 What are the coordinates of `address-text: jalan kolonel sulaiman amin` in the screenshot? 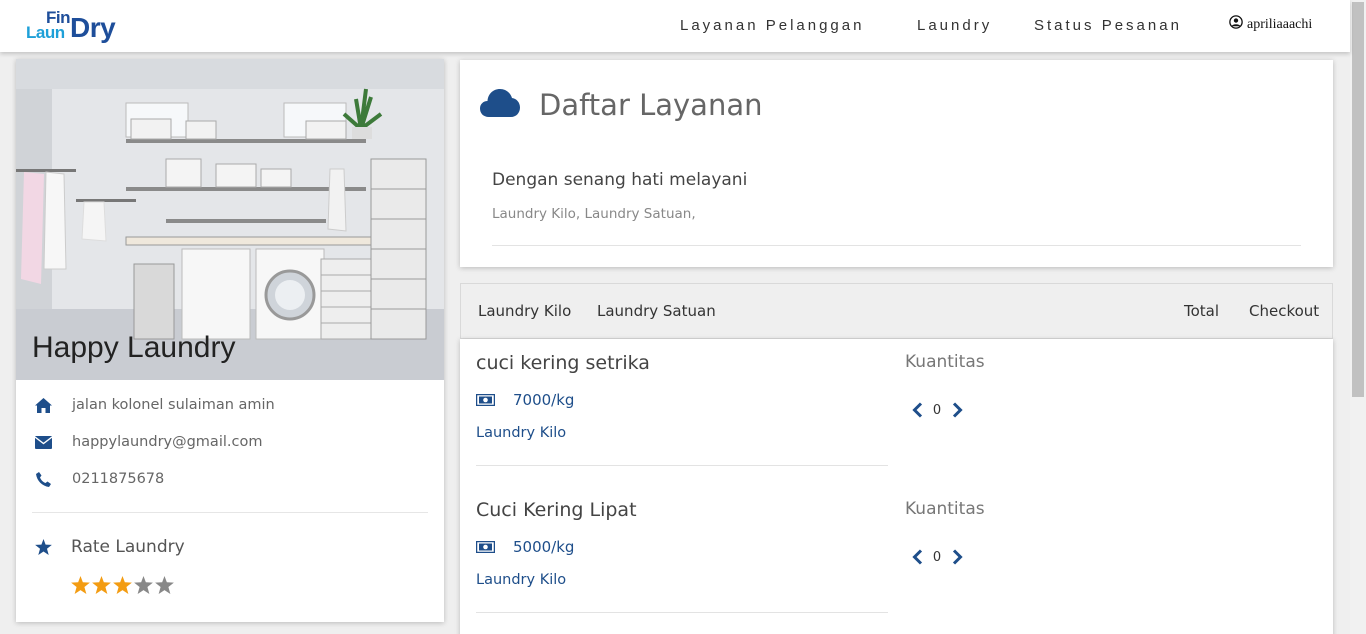 It's located at (173, 405).